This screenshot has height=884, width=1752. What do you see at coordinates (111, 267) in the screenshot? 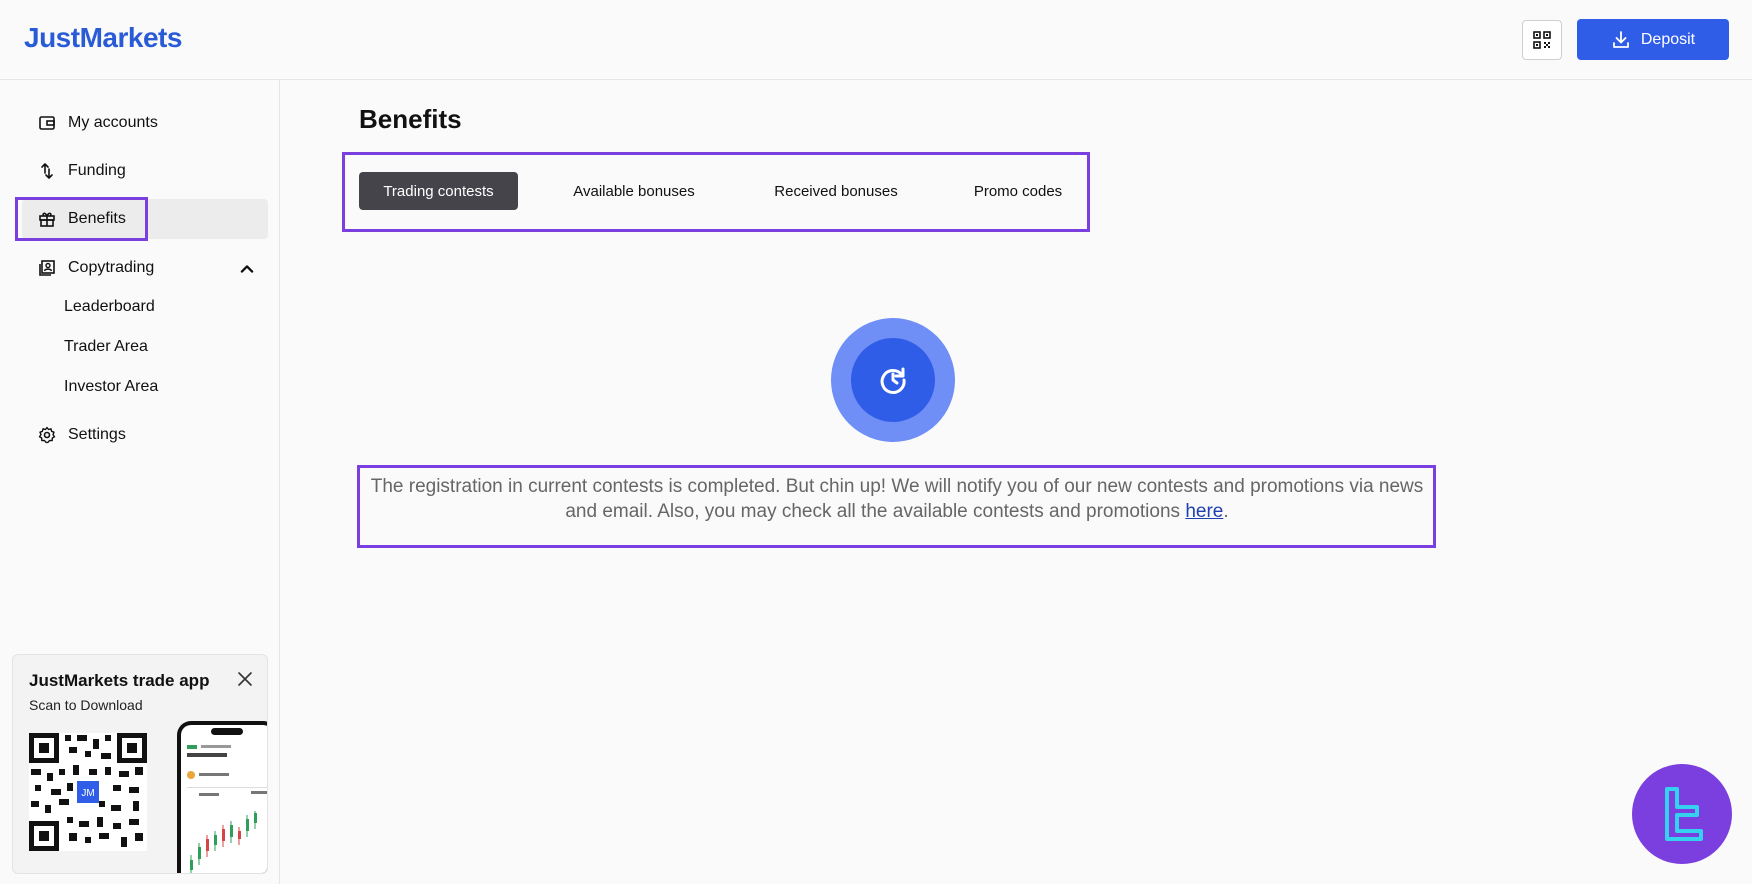
I see `sidebar-item-label: Copytrading` at bounding box center [111, 267].